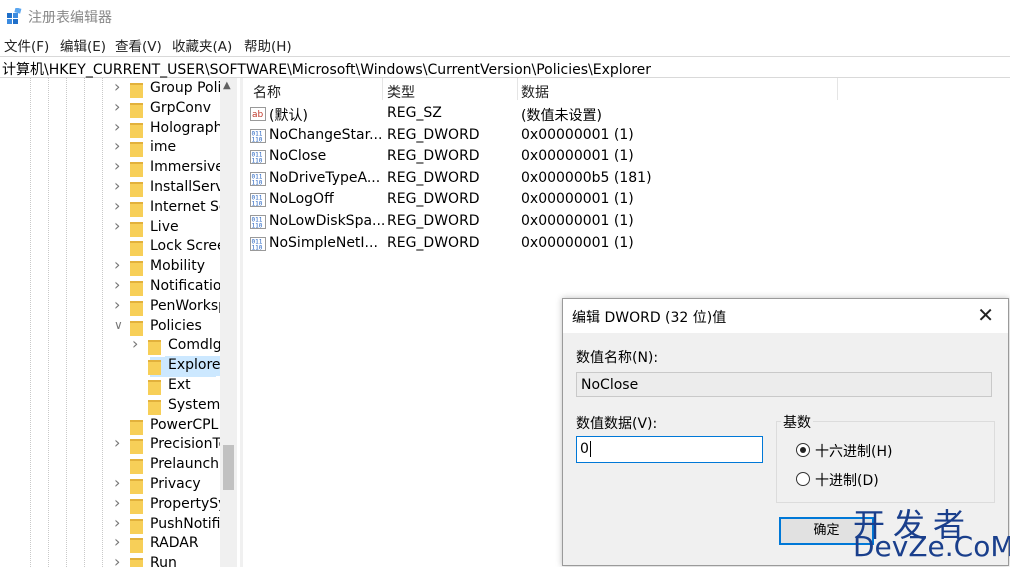 This screenshot has height=567, width=1010. I want to click on radio-selected-dot, so click(803, 450).